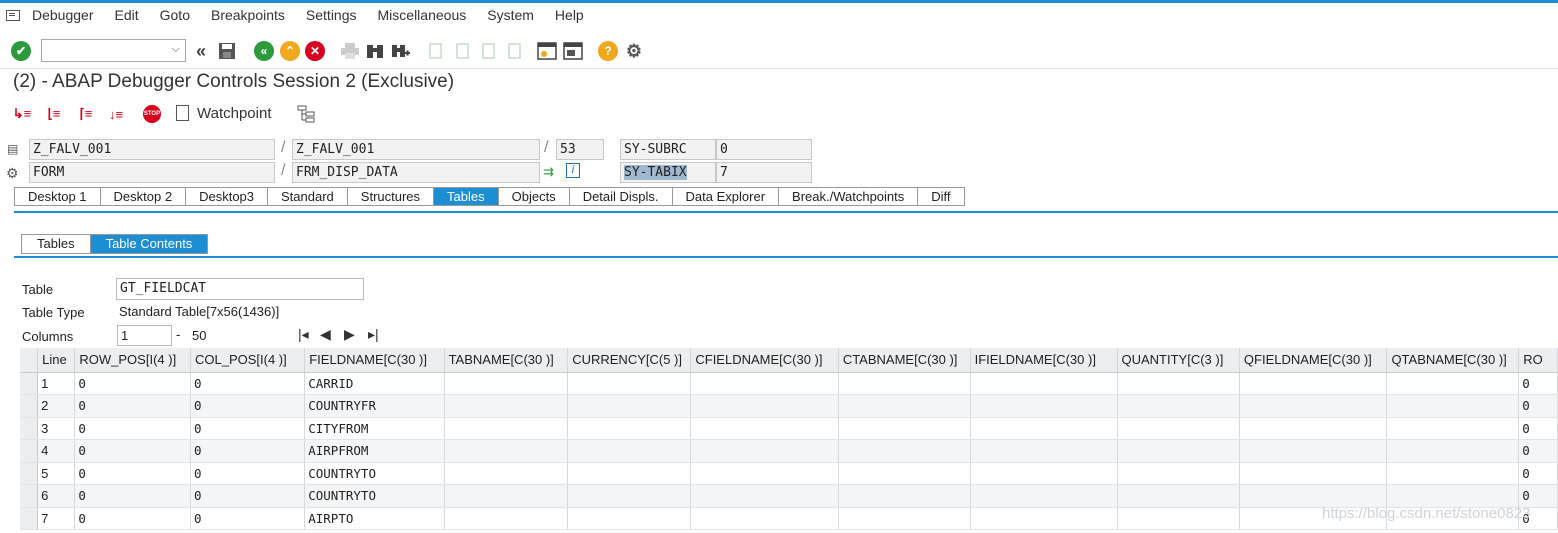 The width and height of the screenshot is (1558, 533). I want to click on column-header: CTABNAME[C(30 )], so click(904, 360).